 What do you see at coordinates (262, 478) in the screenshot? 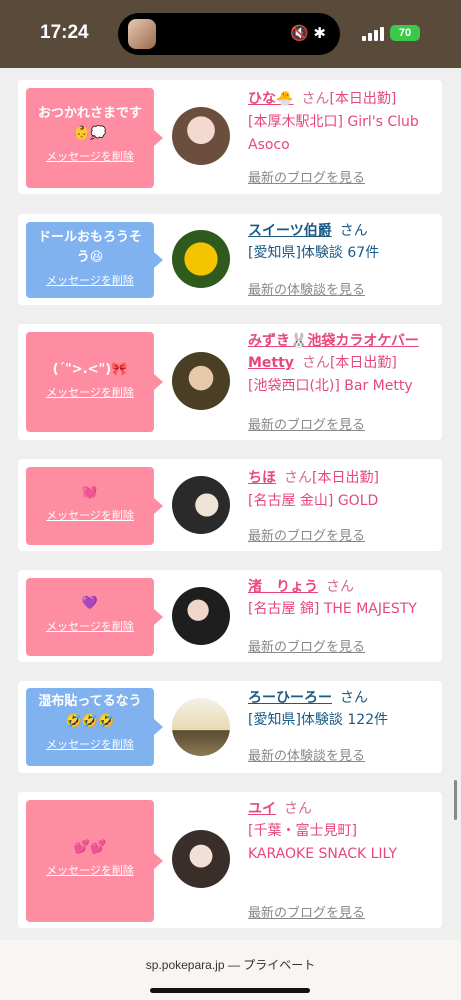
I see `profile-name-link: ちほ` at bounding box center [262, 478].